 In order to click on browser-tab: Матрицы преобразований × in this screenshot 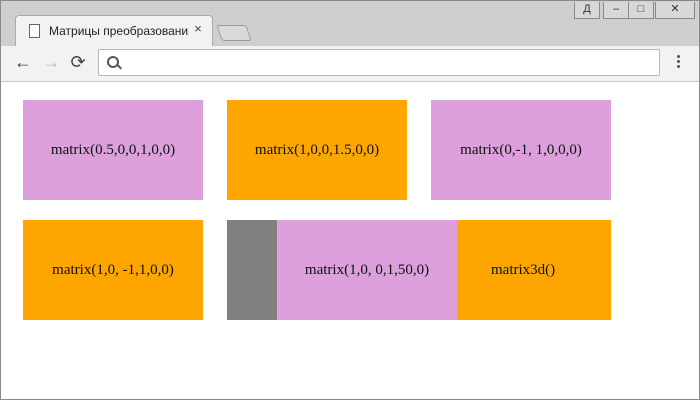, I will do `click(114, 31)`.